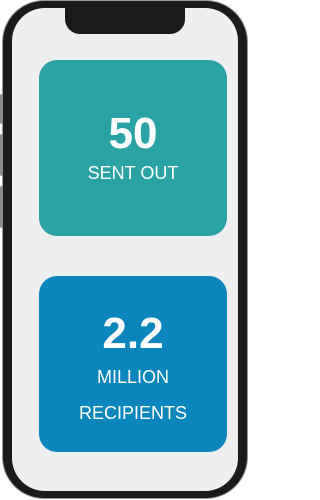 Image resolution: width=320 pixels, height=500 pixels. Describe the element at coordinates (133, 413) in the screenshot. I see `stat-label-line-2: RECIPIENTS` at that location.